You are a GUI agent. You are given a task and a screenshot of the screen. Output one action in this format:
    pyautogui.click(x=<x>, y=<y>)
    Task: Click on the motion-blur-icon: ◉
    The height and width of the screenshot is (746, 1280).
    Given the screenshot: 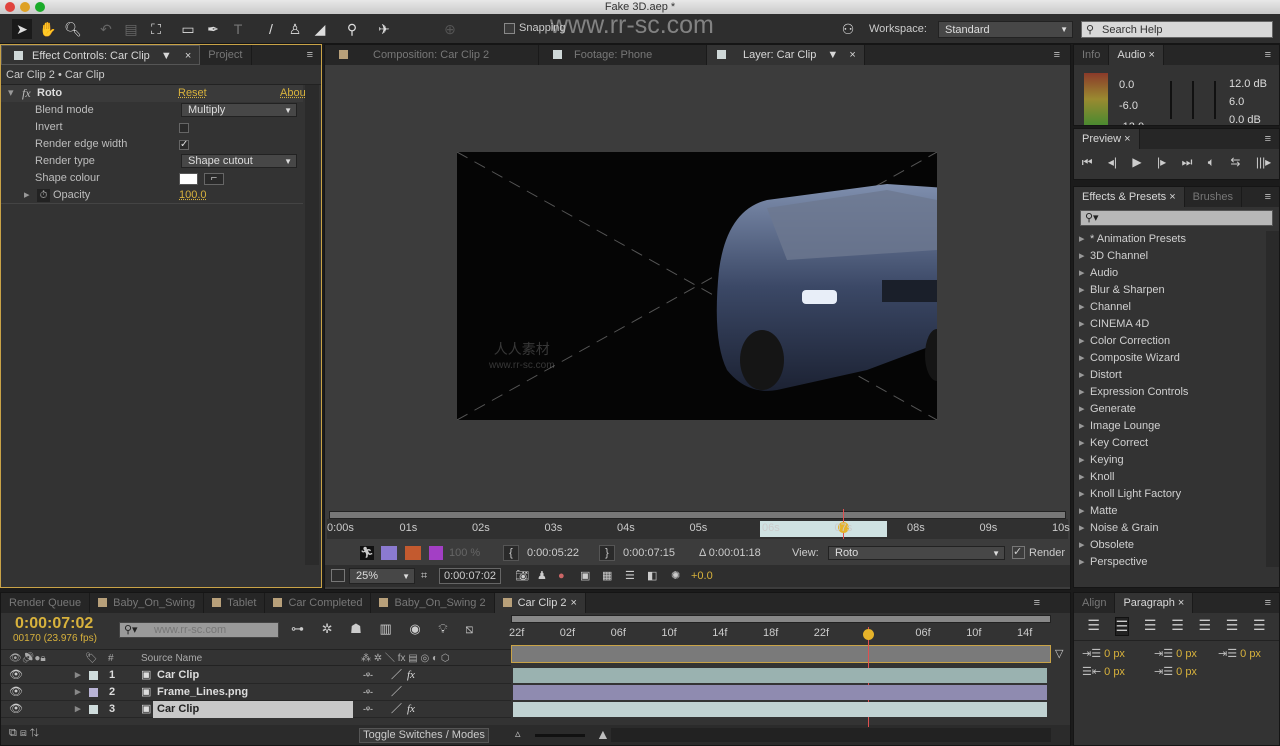 What is the action you would take?
    pyautogui.click(x=414, y=628)
    